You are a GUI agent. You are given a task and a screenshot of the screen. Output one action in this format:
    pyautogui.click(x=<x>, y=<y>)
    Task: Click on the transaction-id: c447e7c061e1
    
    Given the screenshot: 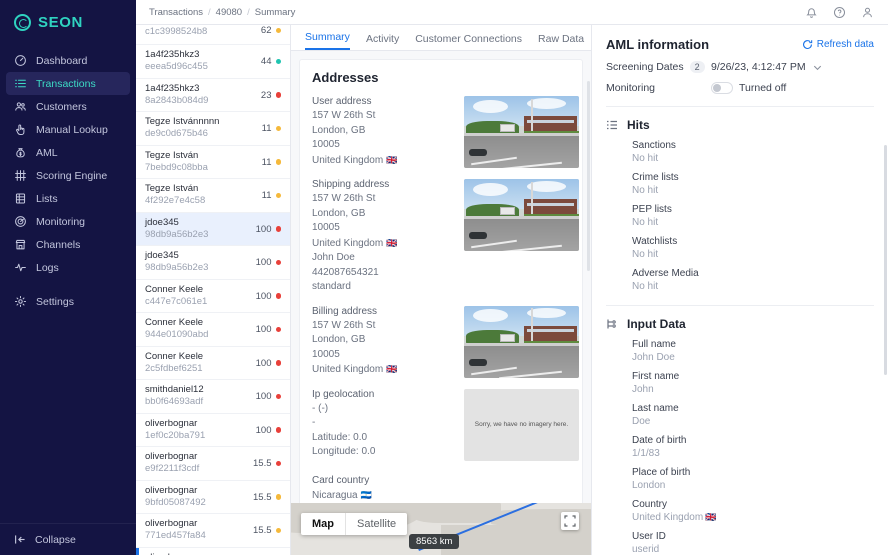 What is the action you would take?
    pyautogui.click(x=176, y=301)
    